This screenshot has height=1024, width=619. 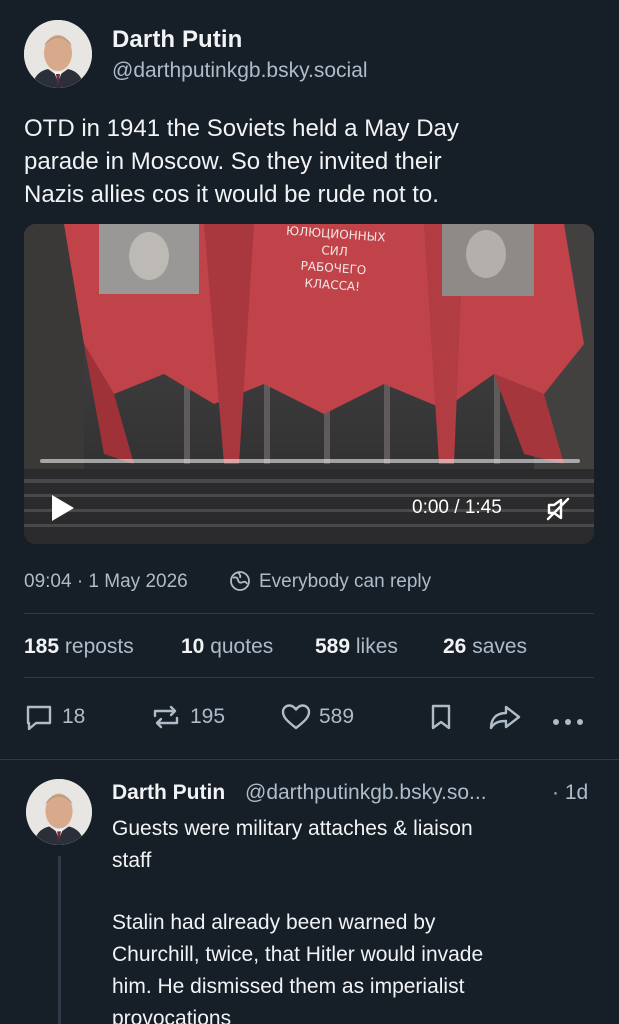 I want to click on saves-label: saves, so click(x=500, y=646).